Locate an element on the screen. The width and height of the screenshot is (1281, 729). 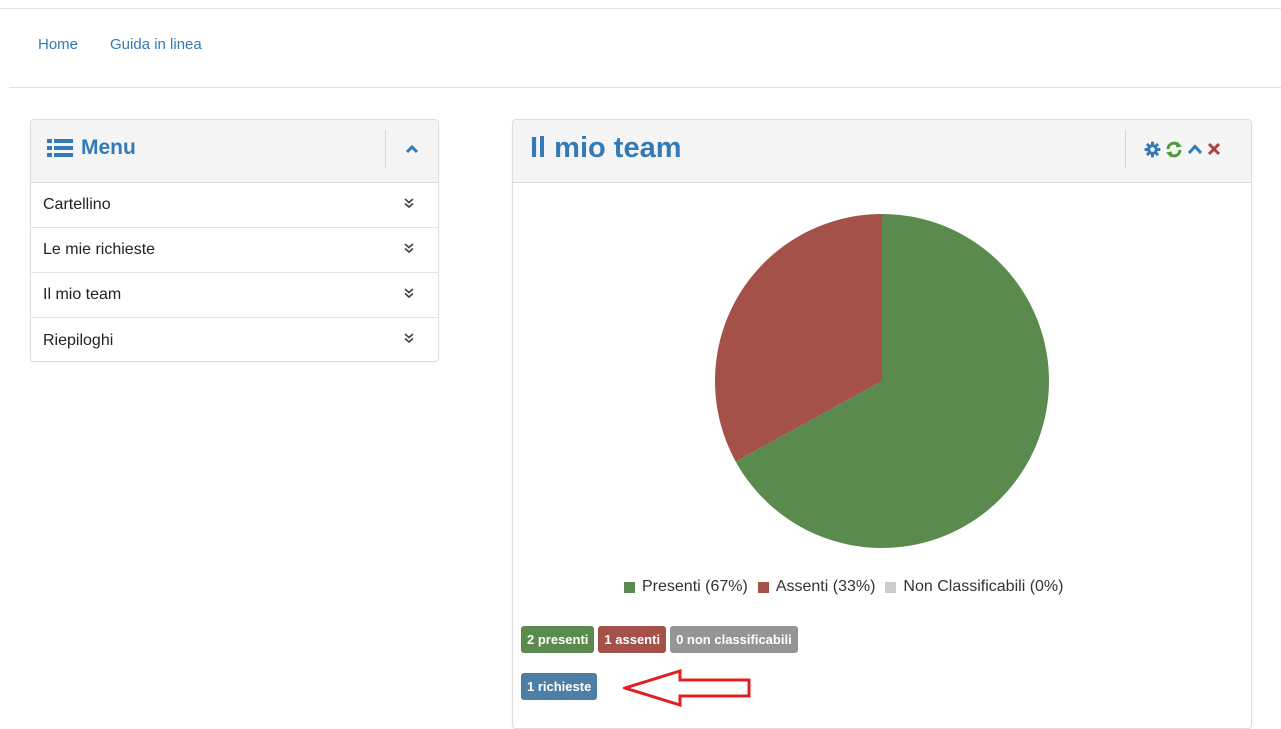
menu-item-cartellino: Cartellino is located at coordinates (234, 205).